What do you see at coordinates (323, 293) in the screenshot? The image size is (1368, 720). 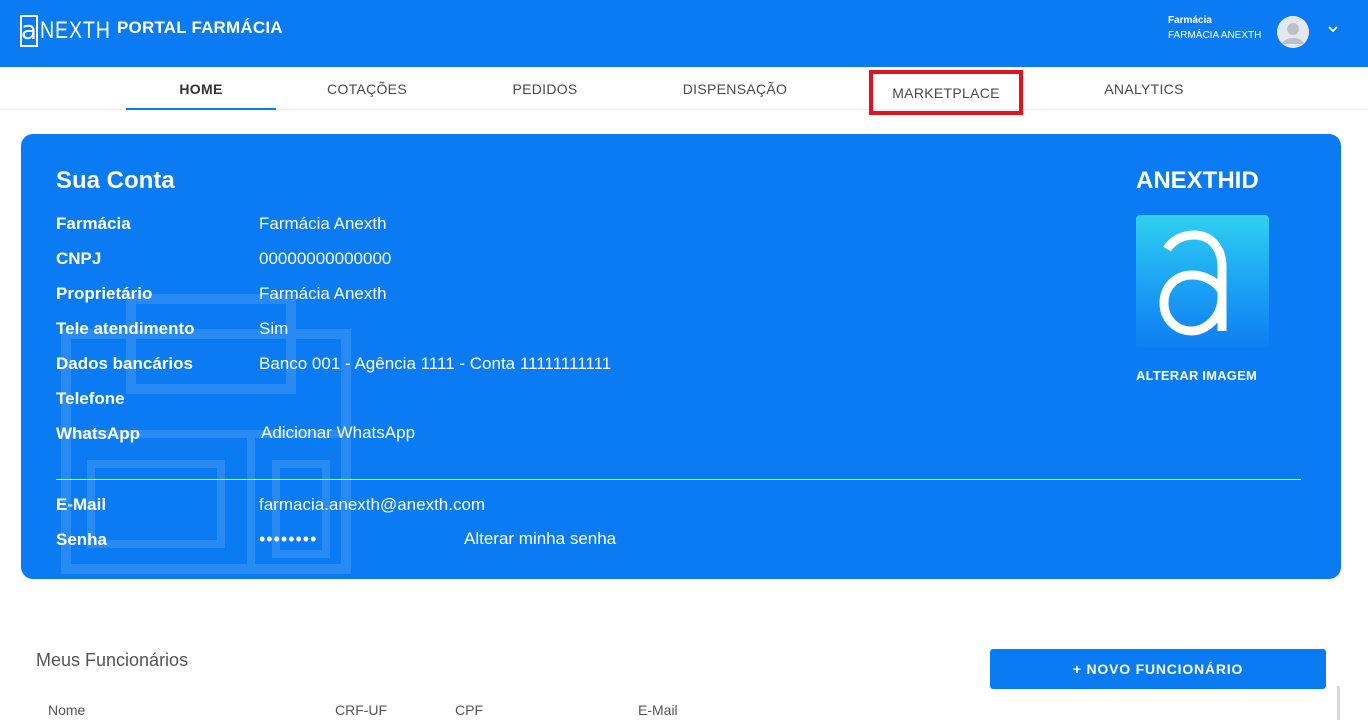 I see `field-value-proprietario: Farmácia Anexth` at bounding box center [323, 293].